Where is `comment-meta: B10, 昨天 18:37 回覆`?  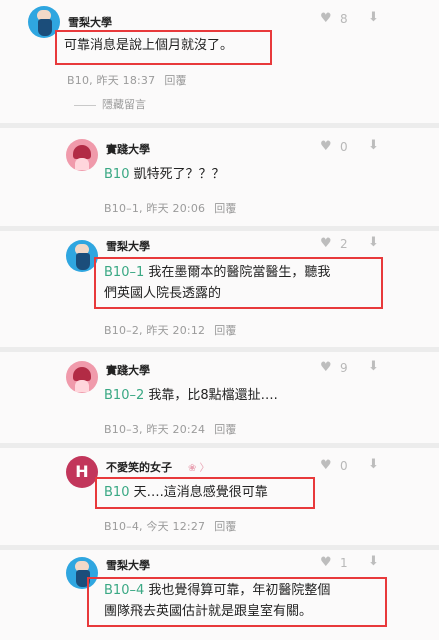 comment-meta: B10, 昨天 18:37 回覆 is located at coordinates (127, 80).